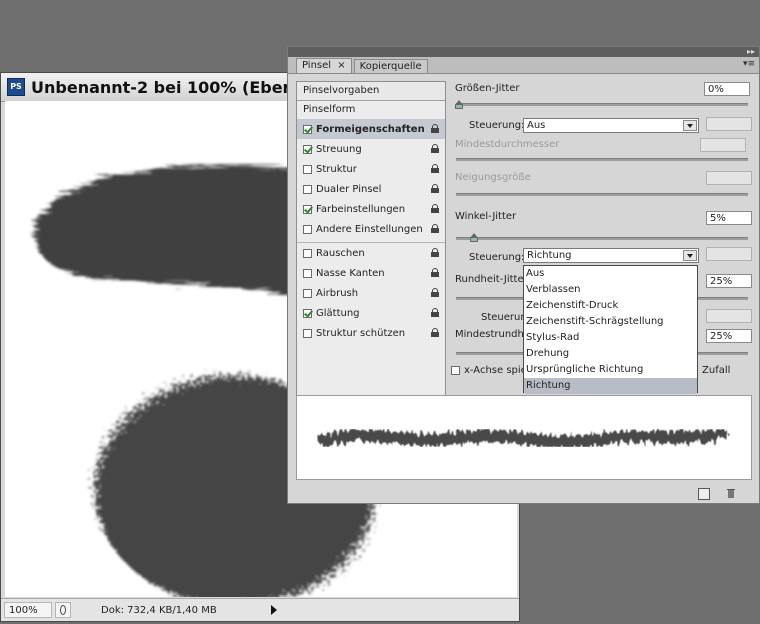 The height and width of the screenshot is (624, 760). What do you see at coordinates (507, 144) in the screenshot?
I see `min-diameter-label: Mindestdurchmesser` at bounding box center [507, 144].